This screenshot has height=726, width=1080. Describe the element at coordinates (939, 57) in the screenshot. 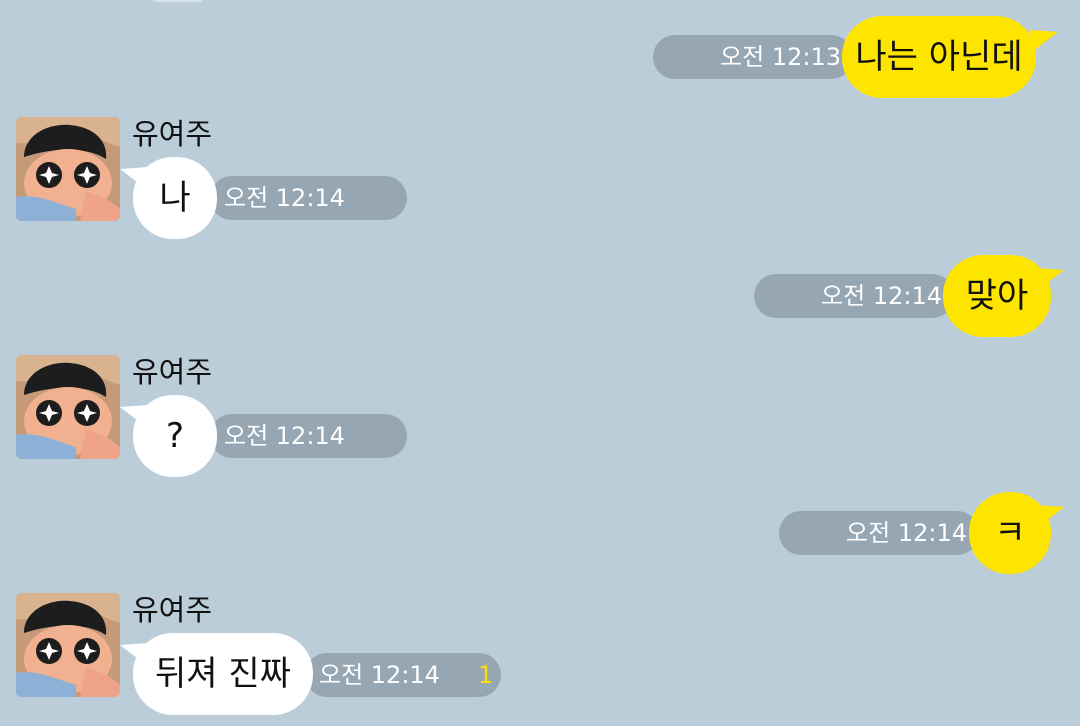

I see `message-bubble: 나는 아닌데` at that location.